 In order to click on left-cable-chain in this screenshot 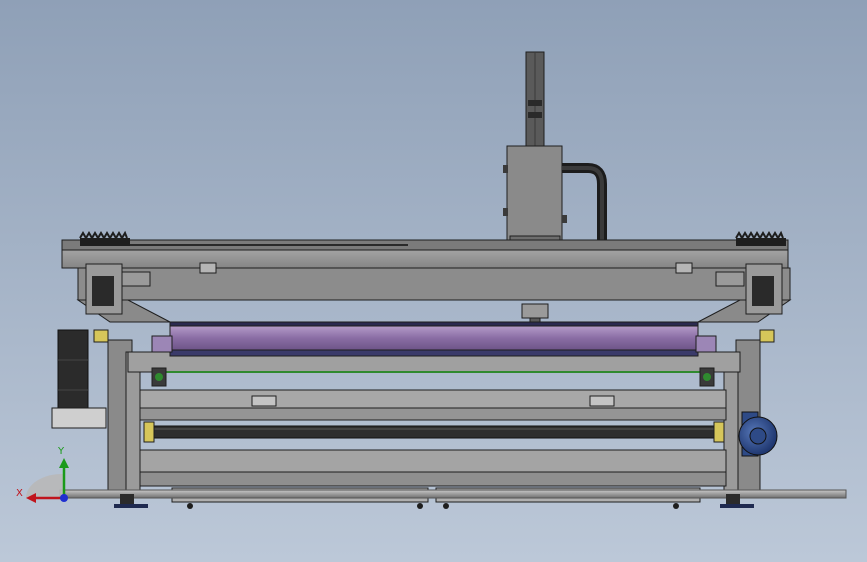, I will do `click(104, 238)`.